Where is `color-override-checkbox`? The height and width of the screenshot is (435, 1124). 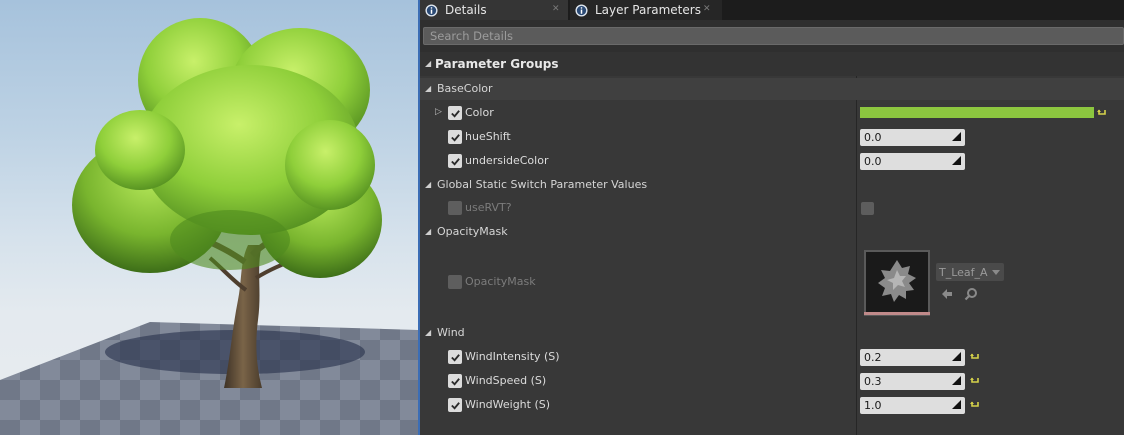
color-override-checkbox is located at coordinates (455, 113).